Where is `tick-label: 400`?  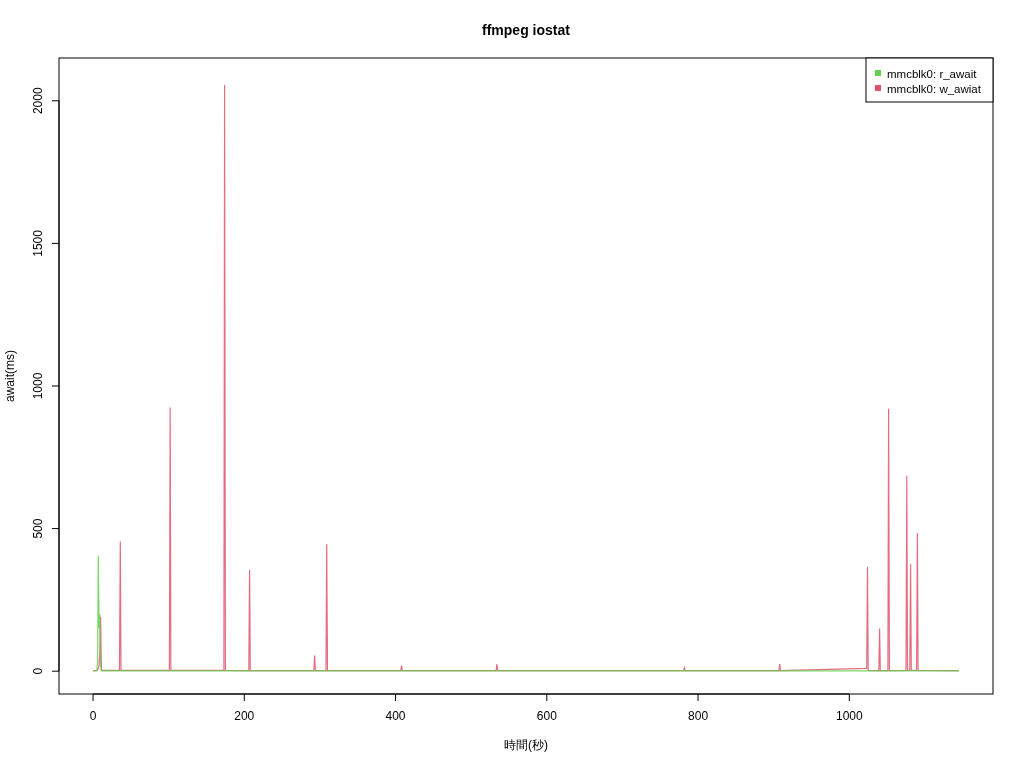 tick-label: 400 is located at coordinates (395, 716).